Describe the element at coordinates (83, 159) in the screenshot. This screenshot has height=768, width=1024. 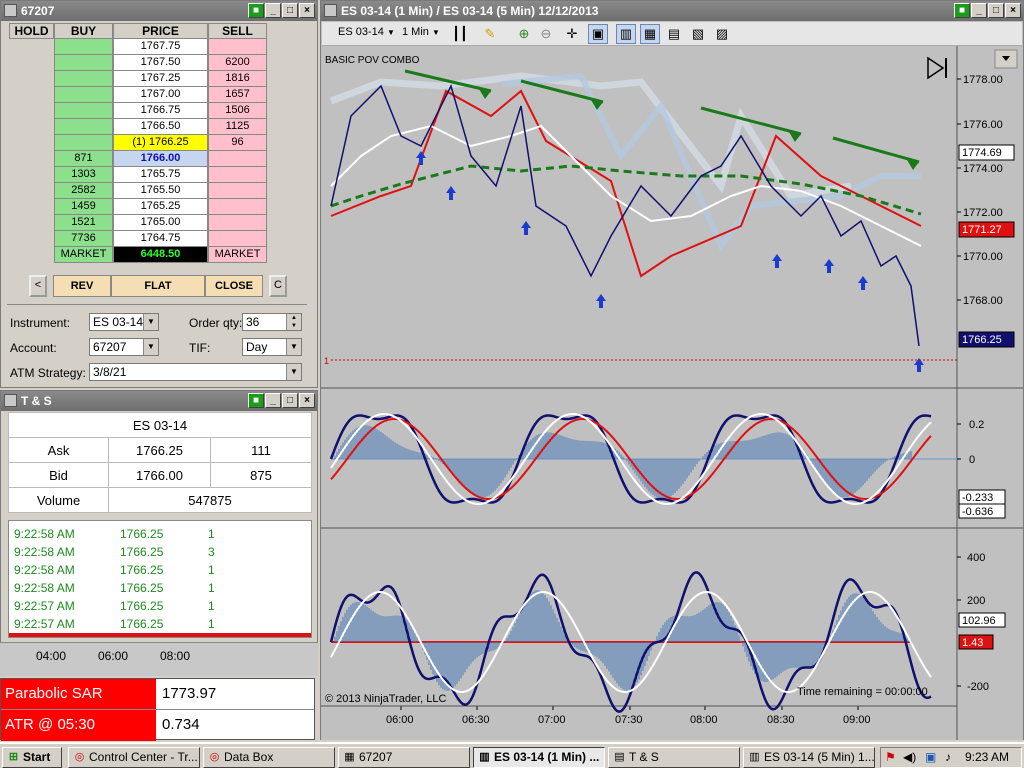
I see `buy-cell: 871` at that location.